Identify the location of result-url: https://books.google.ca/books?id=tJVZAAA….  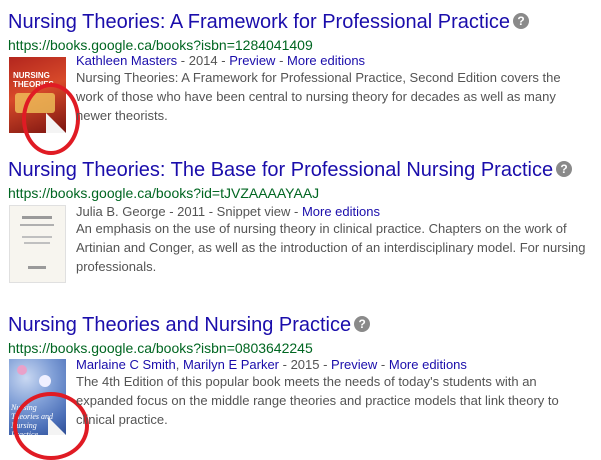
(164, 193).